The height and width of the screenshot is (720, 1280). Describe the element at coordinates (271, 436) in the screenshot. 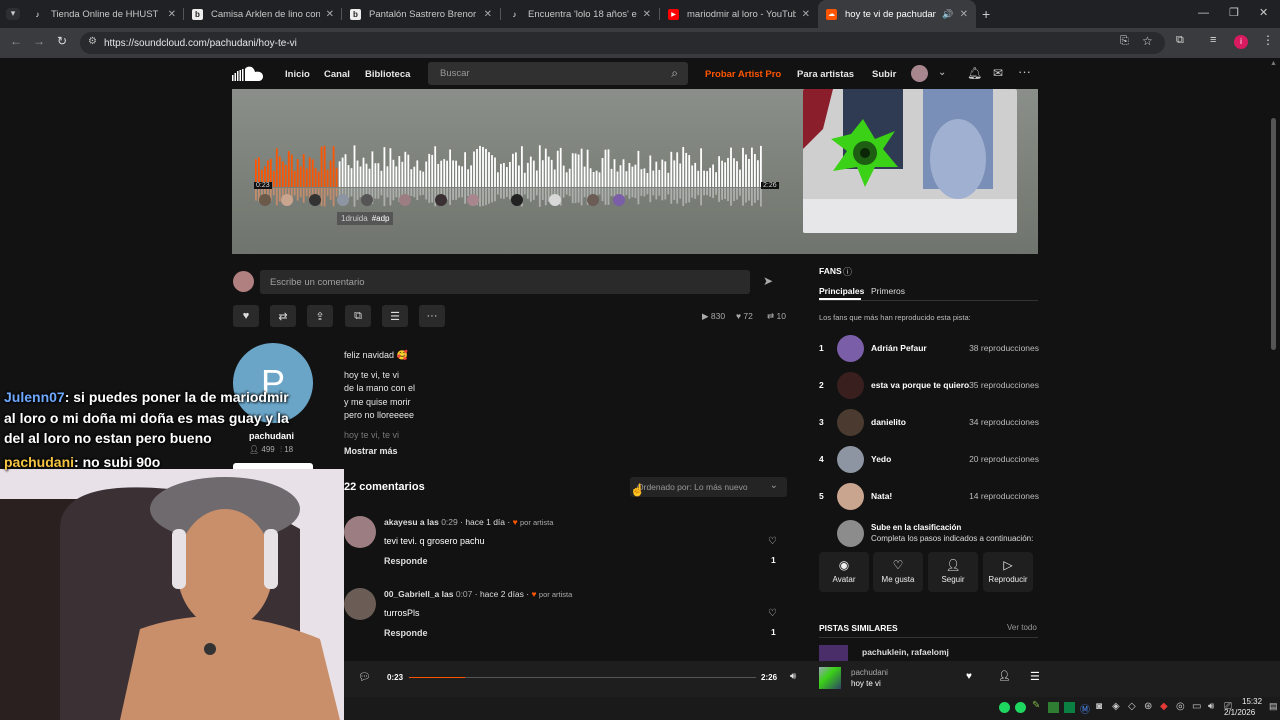

I see `uploader-name: pachudani` at that location.